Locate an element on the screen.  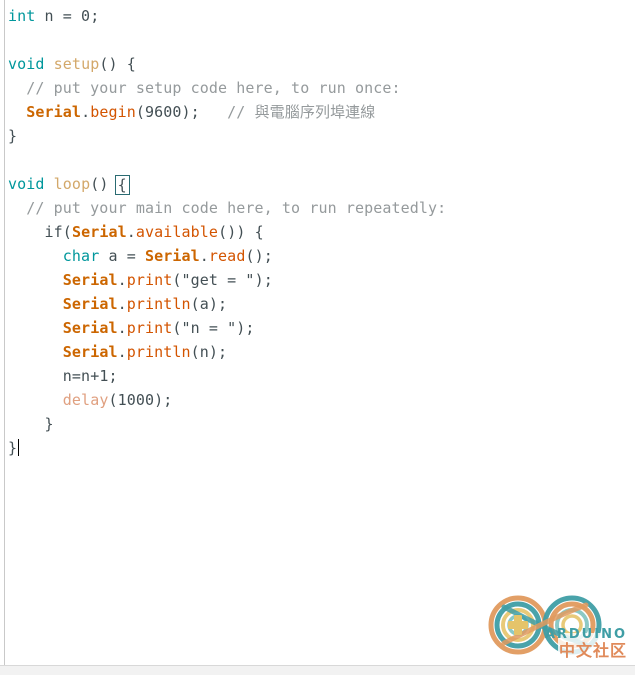
code-token-plain: ("get = "); is located at coordinates (222, 280).